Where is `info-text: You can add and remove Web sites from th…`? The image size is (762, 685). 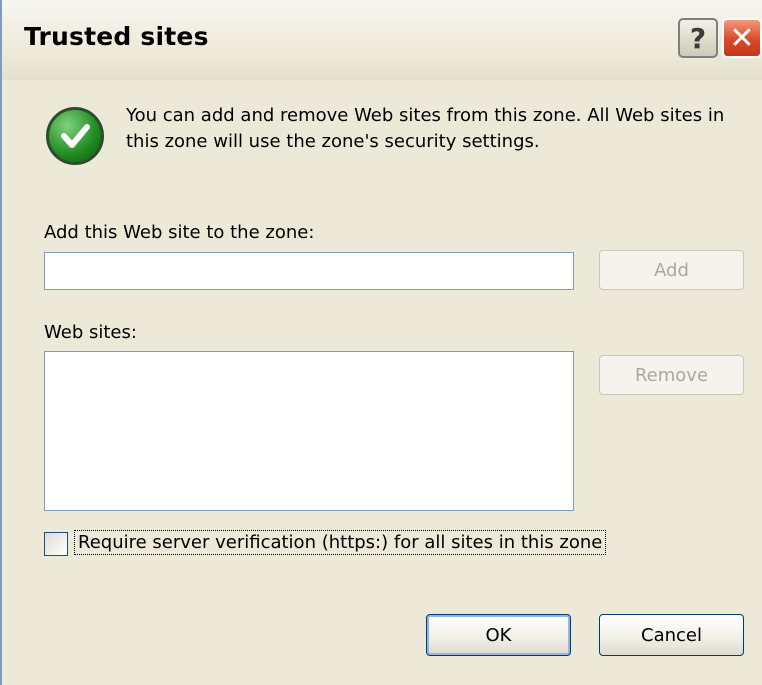 info-text: You can add and remove Web sites from th… is located at coordinates (425, 128).